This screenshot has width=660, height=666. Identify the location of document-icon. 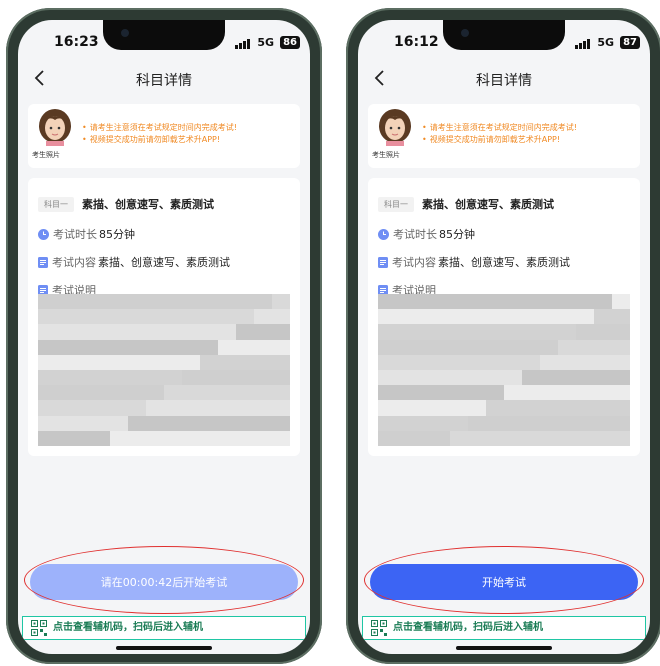
(43, 262).